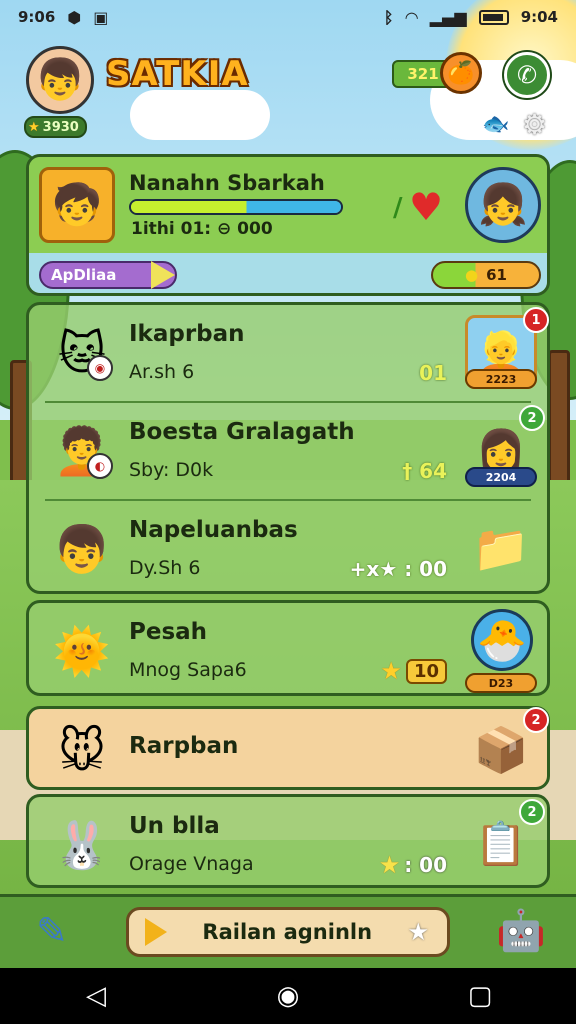 This screenshot has width=576, height=1024. What do you see at coordinates (461, 73) in the screenshot?
I see `orange-fruit-icon: 🍊` at bounding box center [461, 73].